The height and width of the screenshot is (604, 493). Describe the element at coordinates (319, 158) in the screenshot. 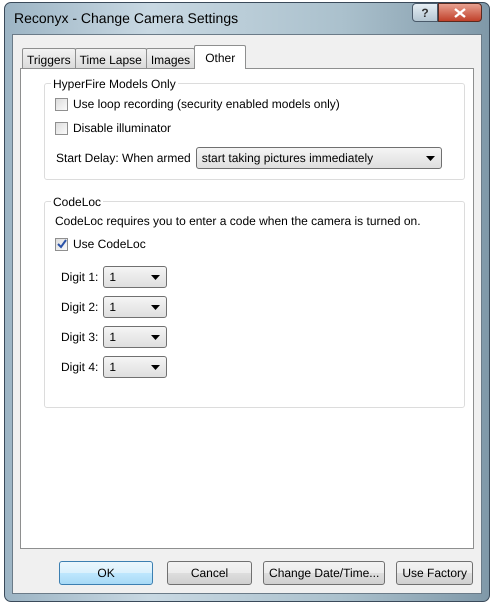

I see `start-delay-dropdown: start taking pictures immediately` at that location.